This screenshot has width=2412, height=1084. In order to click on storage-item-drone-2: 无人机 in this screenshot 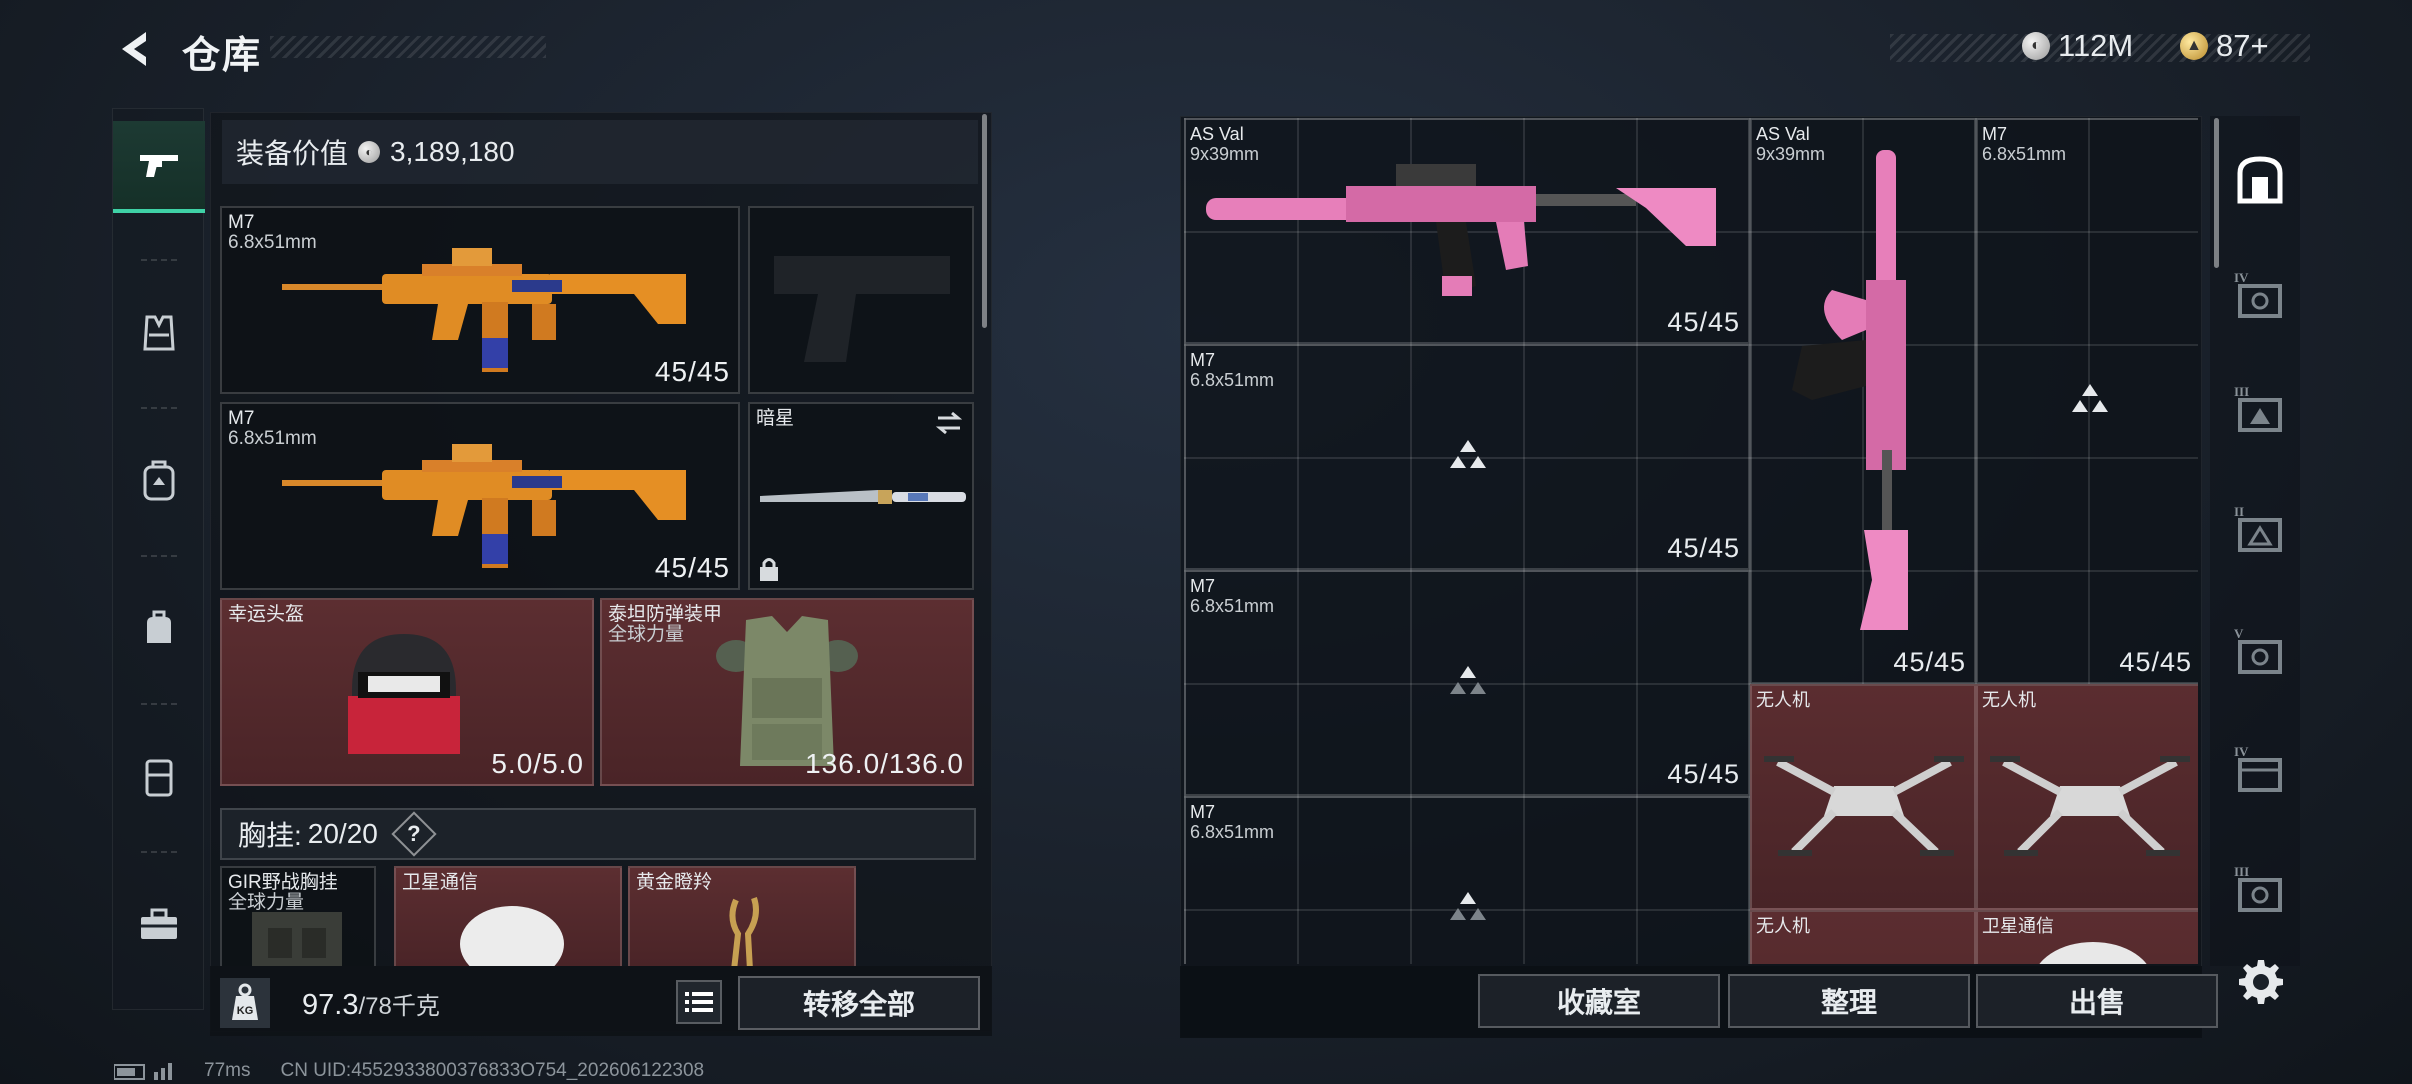, I will do `click(2087, 797)`.